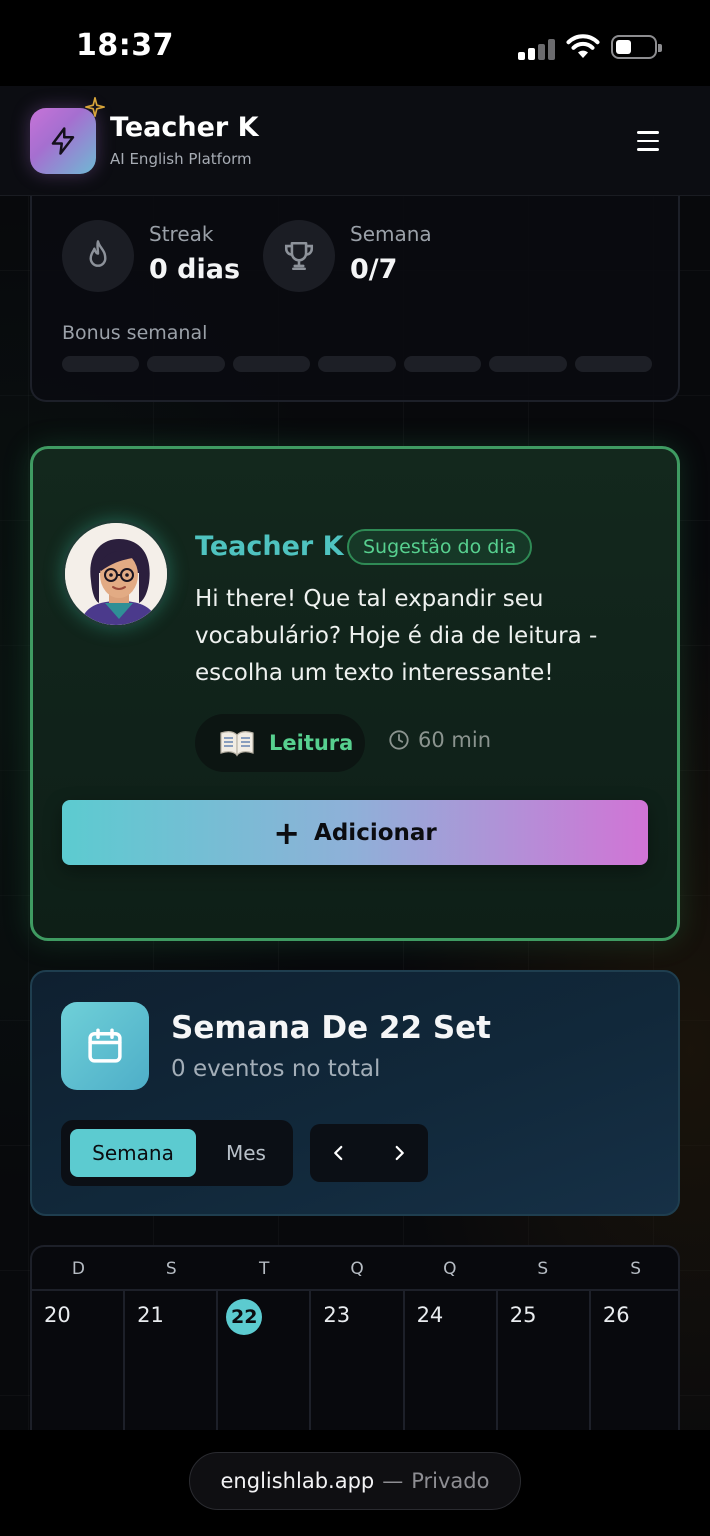  What do you see at coordinates (57, 1315) in the screenshot?
I see `day-number: 20` at bounding box center [57, 1315].